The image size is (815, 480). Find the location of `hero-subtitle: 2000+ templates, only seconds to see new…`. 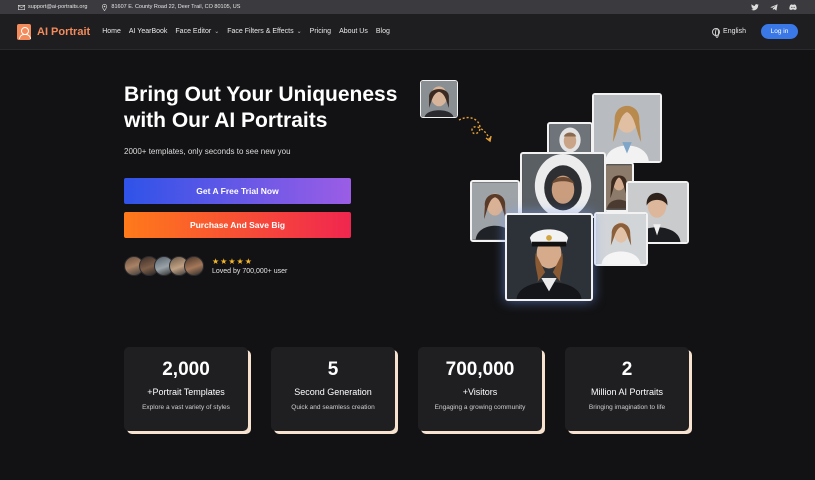

hero-subtitle: 2000+ templates, only seconds to see new… is located at coordinates (207, 151).